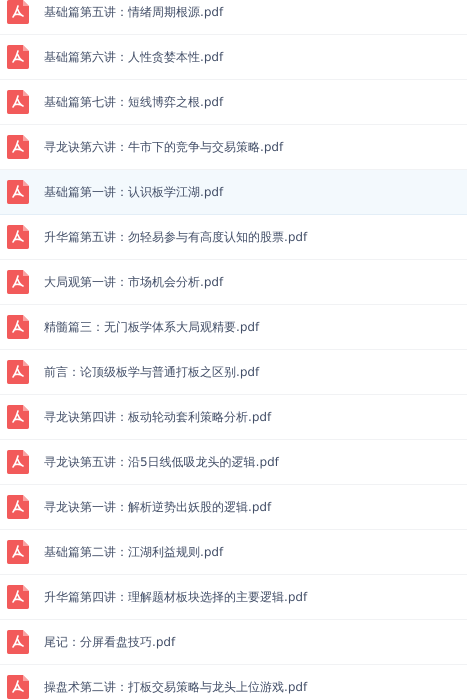 The width and height of the screenshot is (467, 700). I want to click on file-name: 操盘术第二讲：打板交易策略与龙头上位游戏.pdf, so click(176, 687).